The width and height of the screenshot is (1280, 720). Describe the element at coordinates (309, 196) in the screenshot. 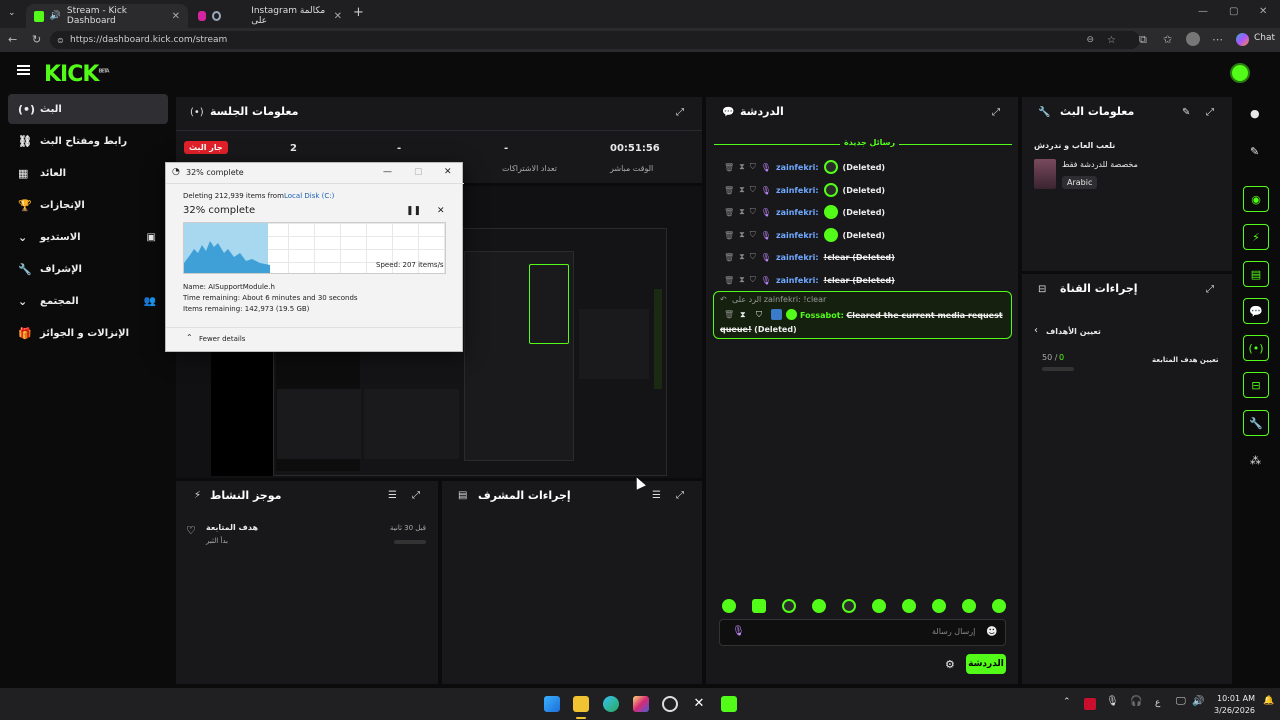

I see `location-link: Local Disk (C:)` at that location.